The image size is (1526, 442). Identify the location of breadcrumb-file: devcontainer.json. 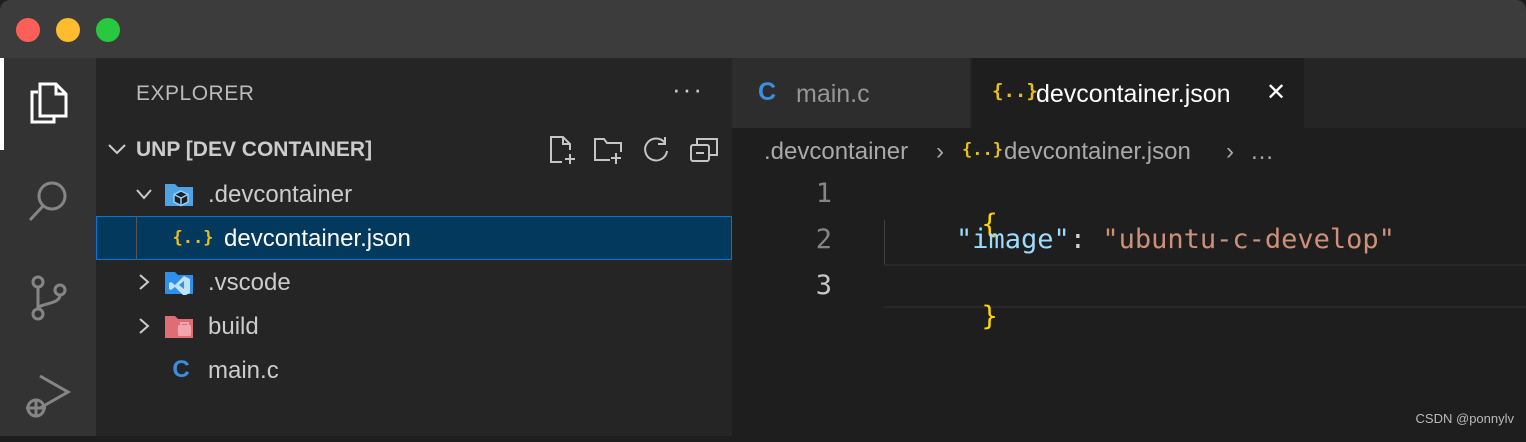
(1097, 152).